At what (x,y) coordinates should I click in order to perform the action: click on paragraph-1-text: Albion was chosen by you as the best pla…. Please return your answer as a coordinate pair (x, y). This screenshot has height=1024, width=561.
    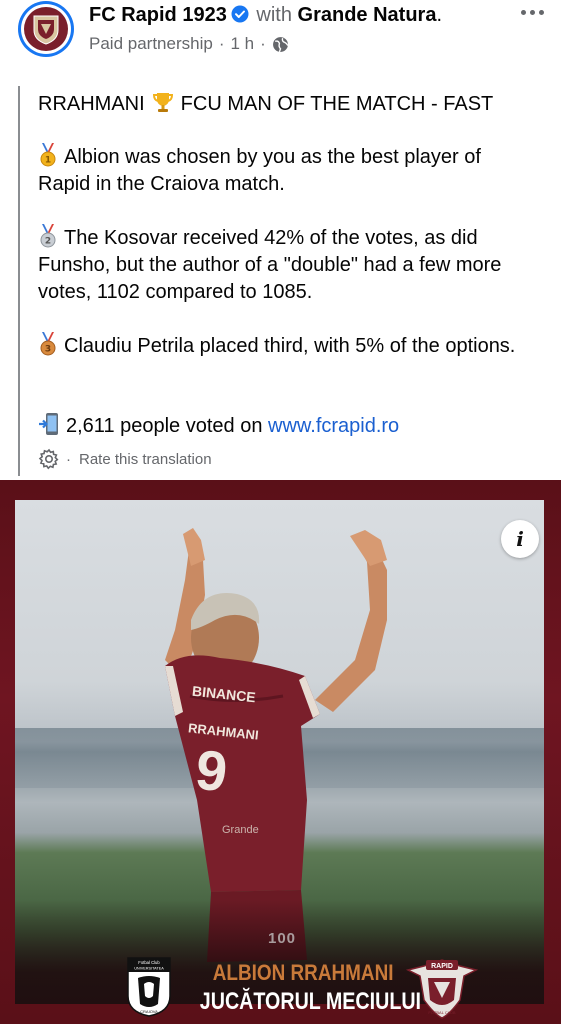
    Looking at the image, I should click on (259, 170).